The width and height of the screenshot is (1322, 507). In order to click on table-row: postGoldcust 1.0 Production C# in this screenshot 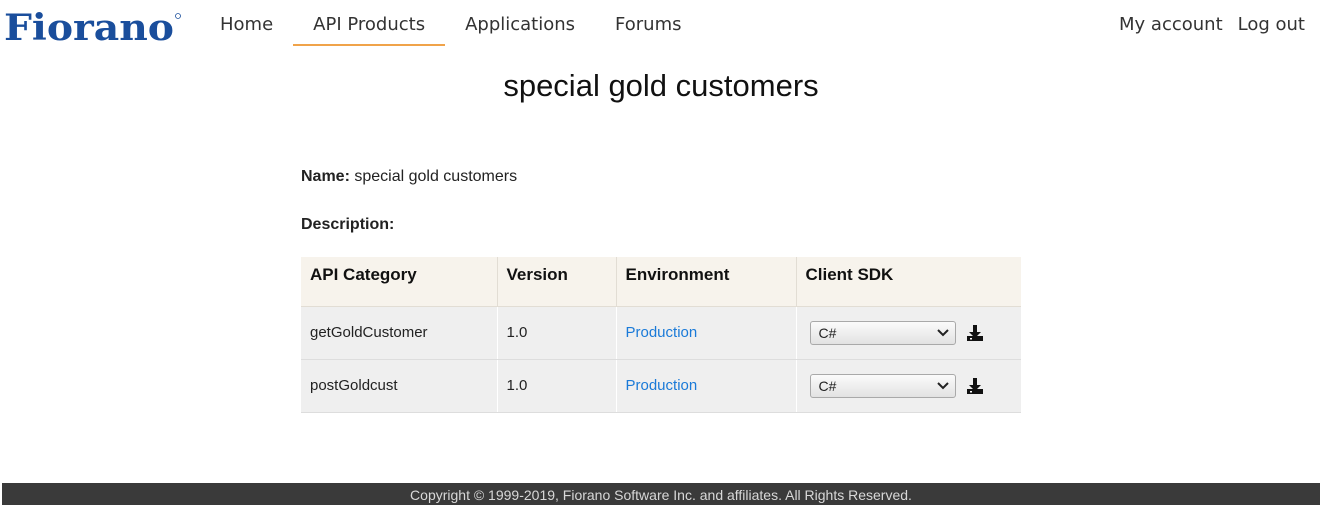, I will do `click(661, 386)`.